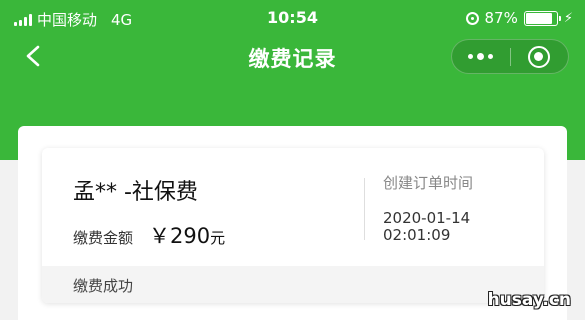 Image resolution: width=585 pixels, height=320 pixels. I want to click on status-bar: 中国移动 4G 10:54 87% ⚡, so click(292, 18).